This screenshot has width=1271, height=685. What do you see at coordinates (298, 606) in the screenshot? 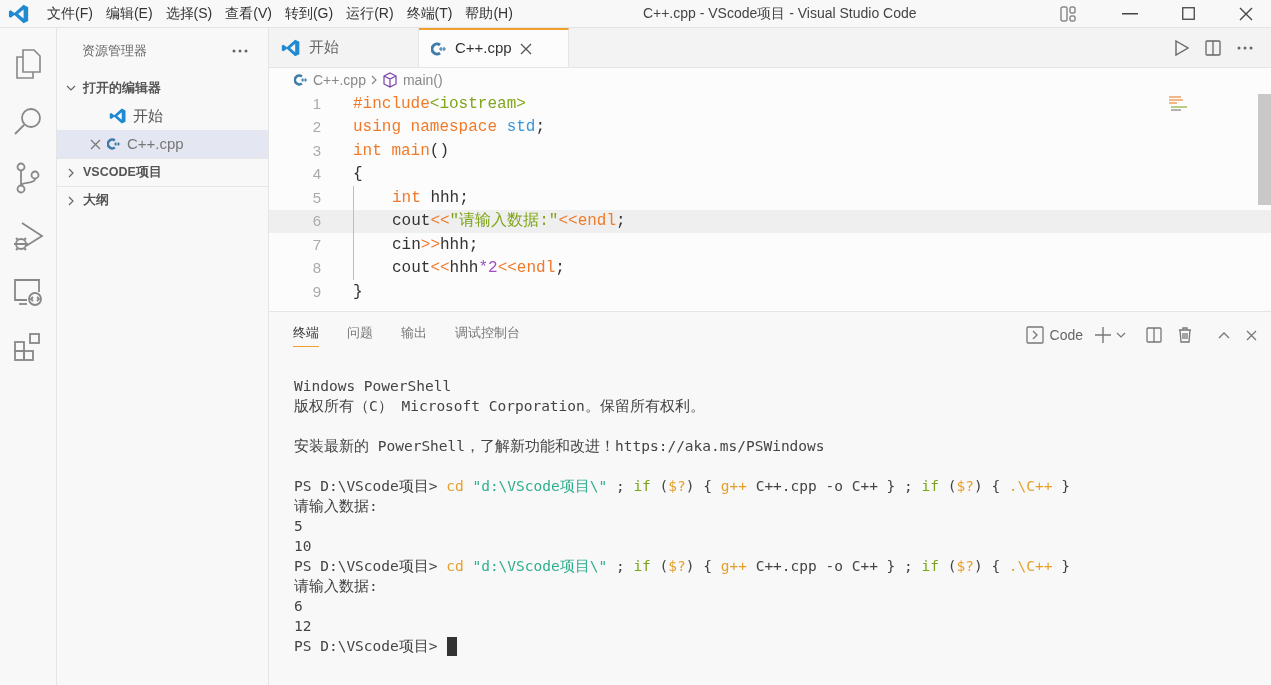
I see `terminal-line: 6` at bounding box center [298, 606].